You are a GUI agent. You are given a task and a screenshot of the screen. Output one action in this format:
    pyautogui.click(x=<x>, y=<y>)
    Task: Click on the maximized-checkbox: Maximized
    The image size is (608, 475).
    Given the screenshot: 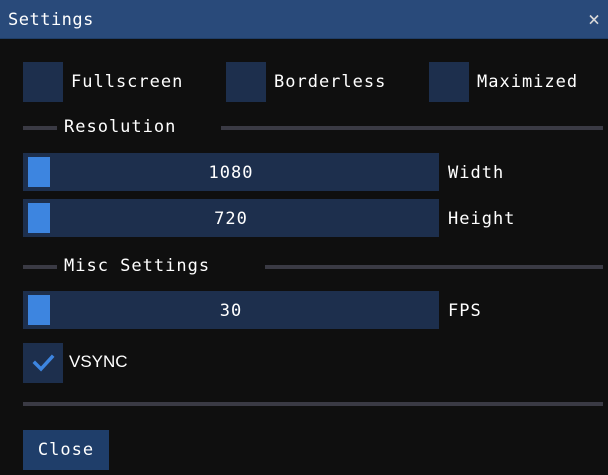 What is the action you would take?
    pyautogui.click(x=503, y=82)
    